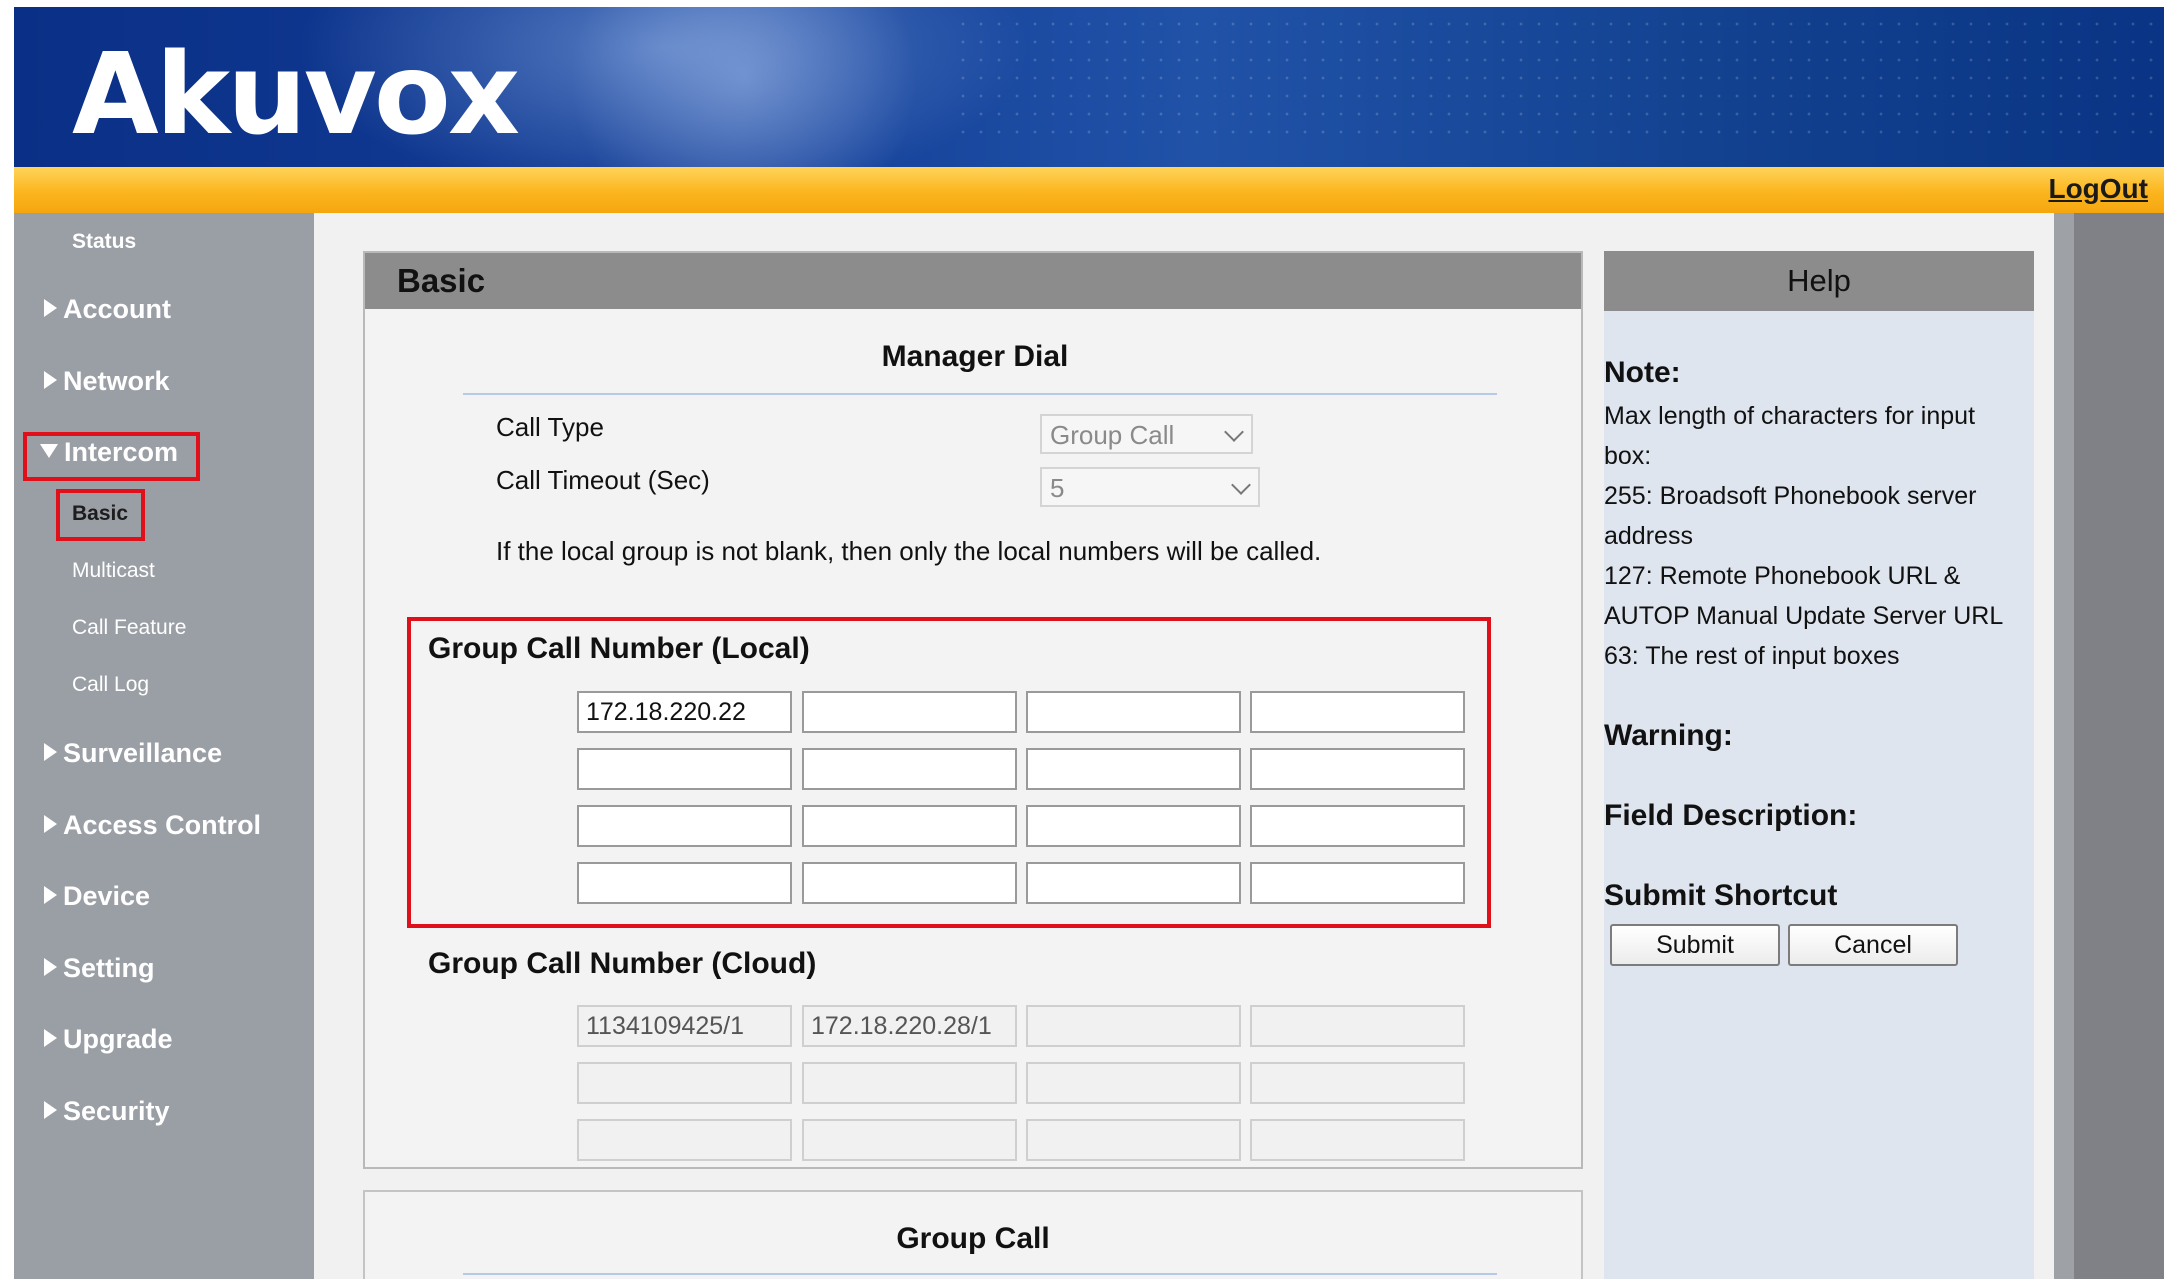  What do you see at coordinates (1648, 536) in the screenshot?
I see `help-note-line: address` at bounding box center [1648, 536].